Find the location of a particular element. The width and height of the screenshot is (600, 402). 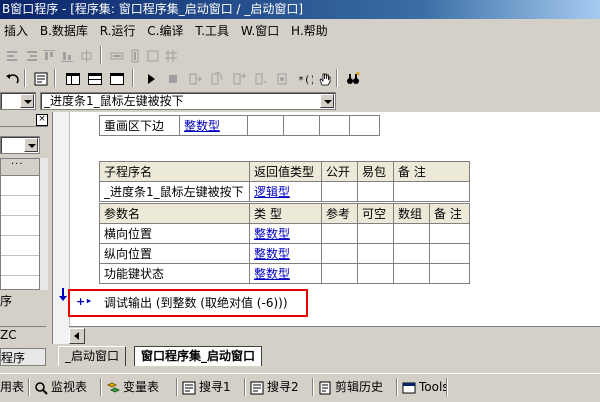

menu-window: W.窗口 is located at coordinates (260, 31).